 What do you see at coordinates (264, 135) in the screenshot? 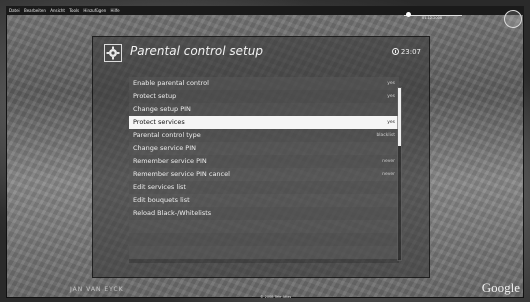
I see `list-item: Parental control type blacklist` at bounding box center [264, 135].